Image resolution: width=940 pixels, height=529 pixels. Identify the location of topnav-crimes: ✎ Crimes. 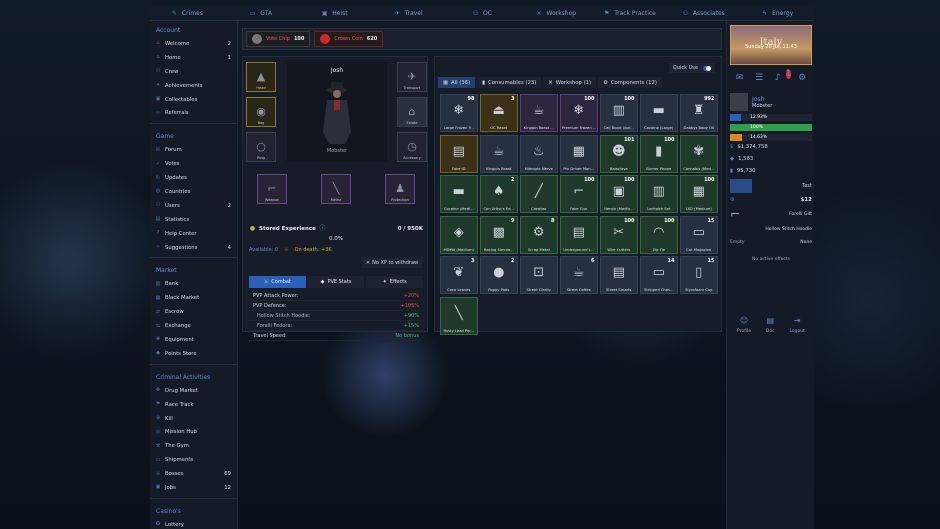
(187, 13).